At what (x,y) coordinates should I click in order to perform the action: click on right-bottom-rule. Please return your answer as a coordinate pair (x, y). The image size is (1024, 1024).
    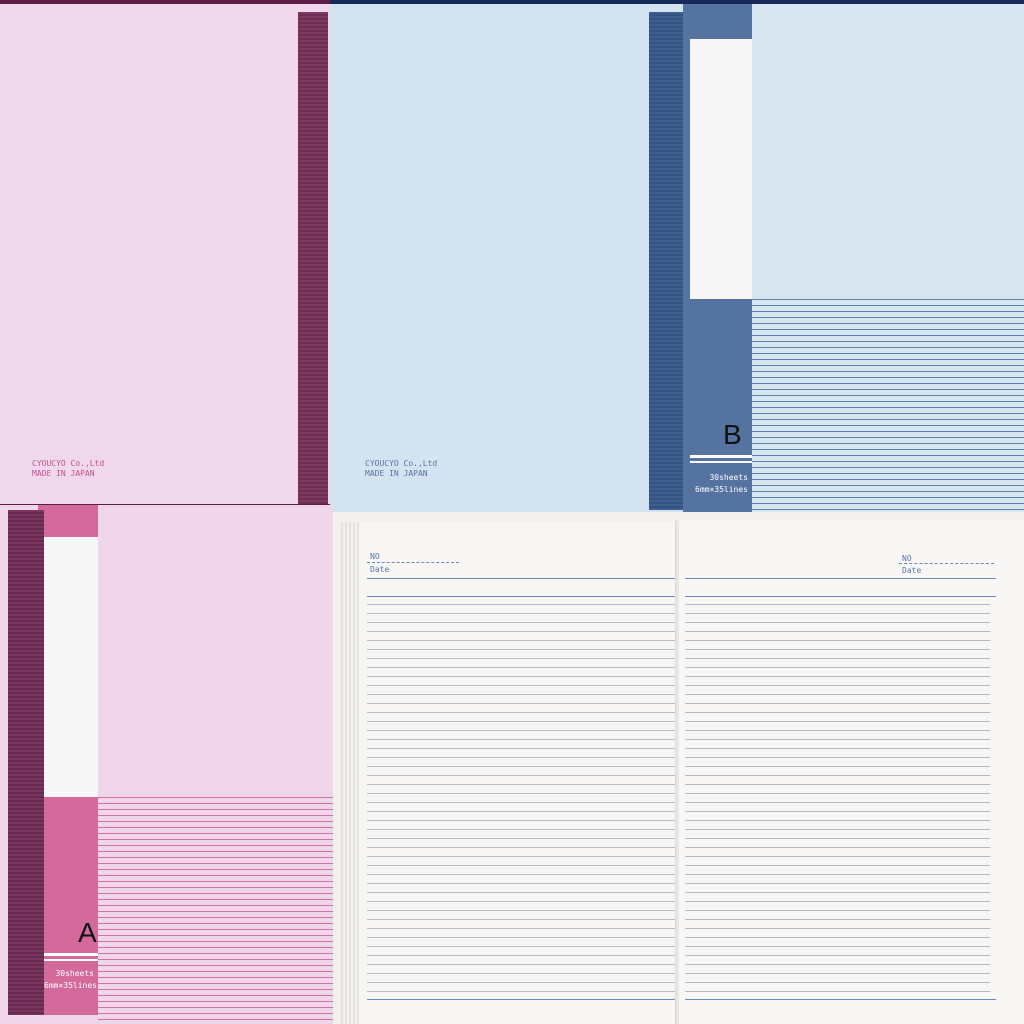
    Looking at the image, I should click on (840, 999).